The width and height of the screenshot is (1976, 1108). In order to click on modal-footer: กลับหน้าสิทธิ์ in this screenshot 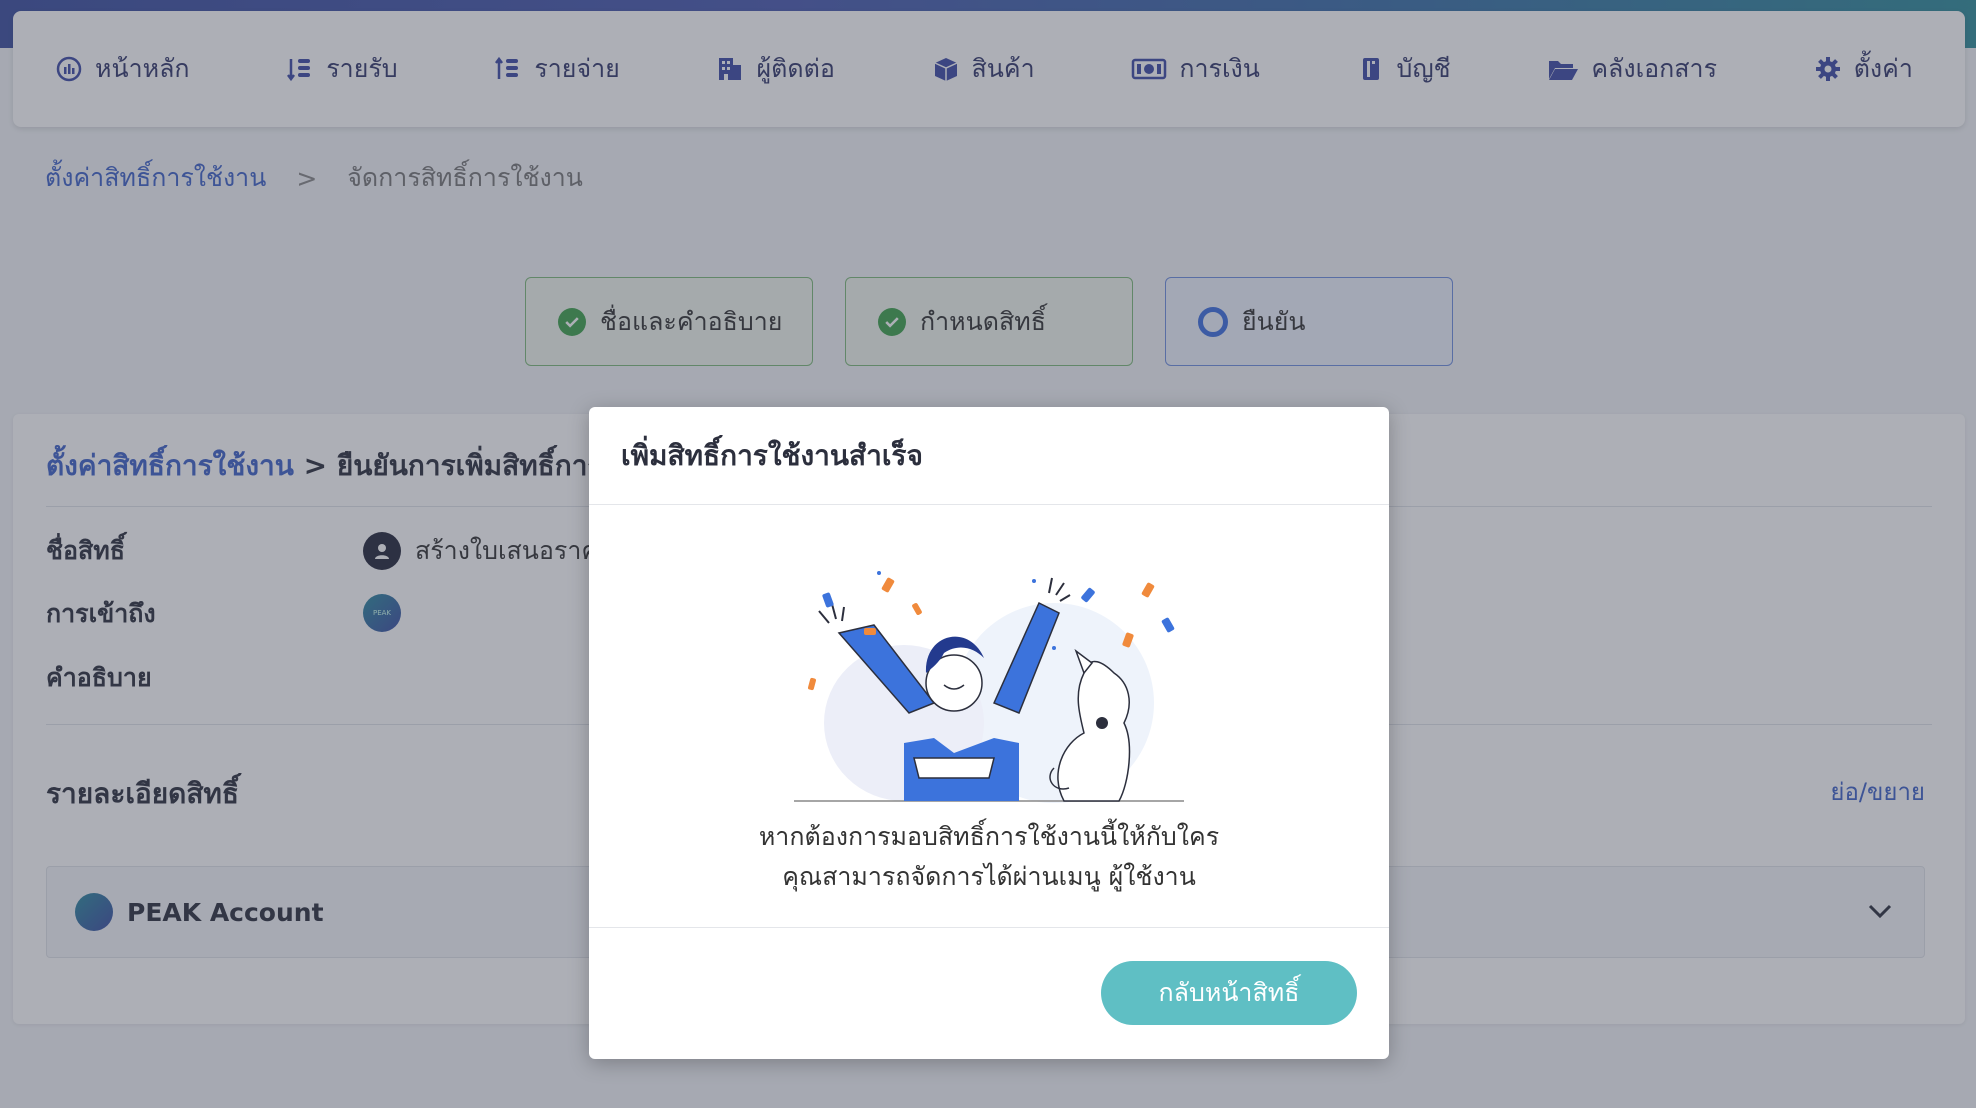, I will do `click(989, 993)`.